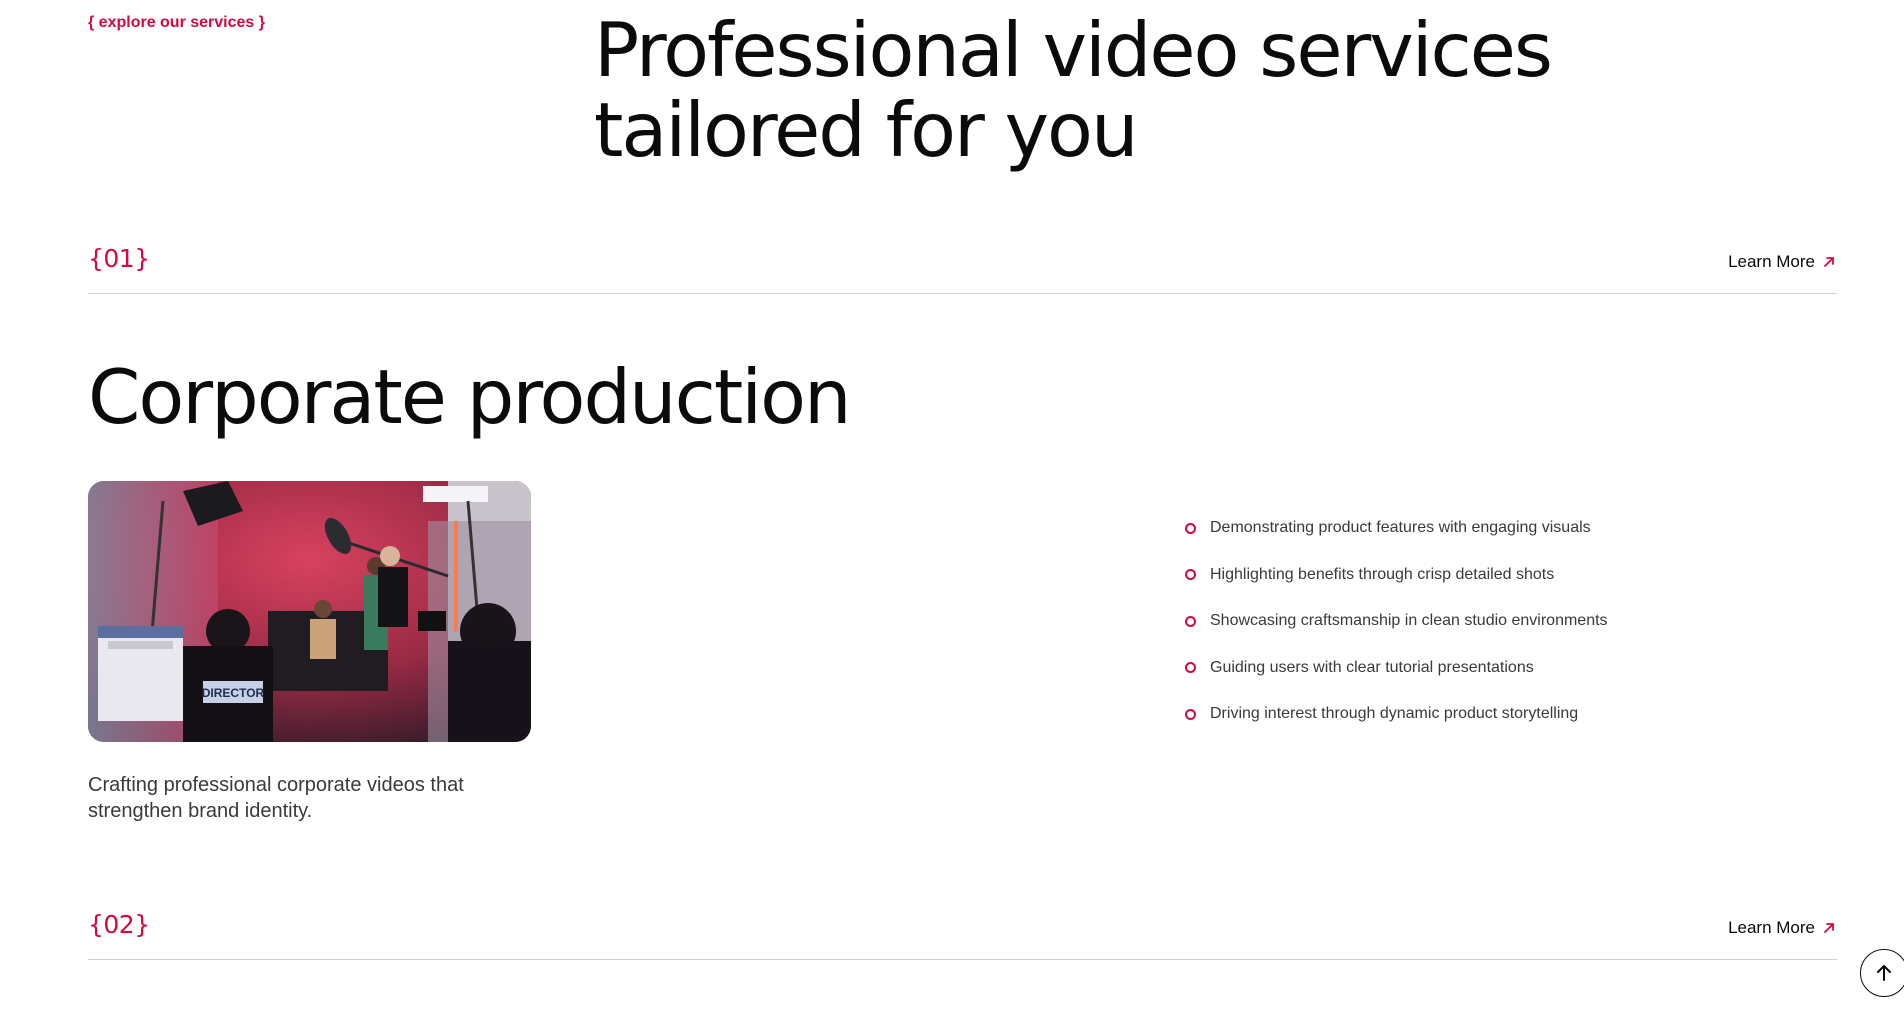  What do you see at coordinates (119, 924) in the screenshot?
I see `service-number: {02}` at bounding box center [119, 924].